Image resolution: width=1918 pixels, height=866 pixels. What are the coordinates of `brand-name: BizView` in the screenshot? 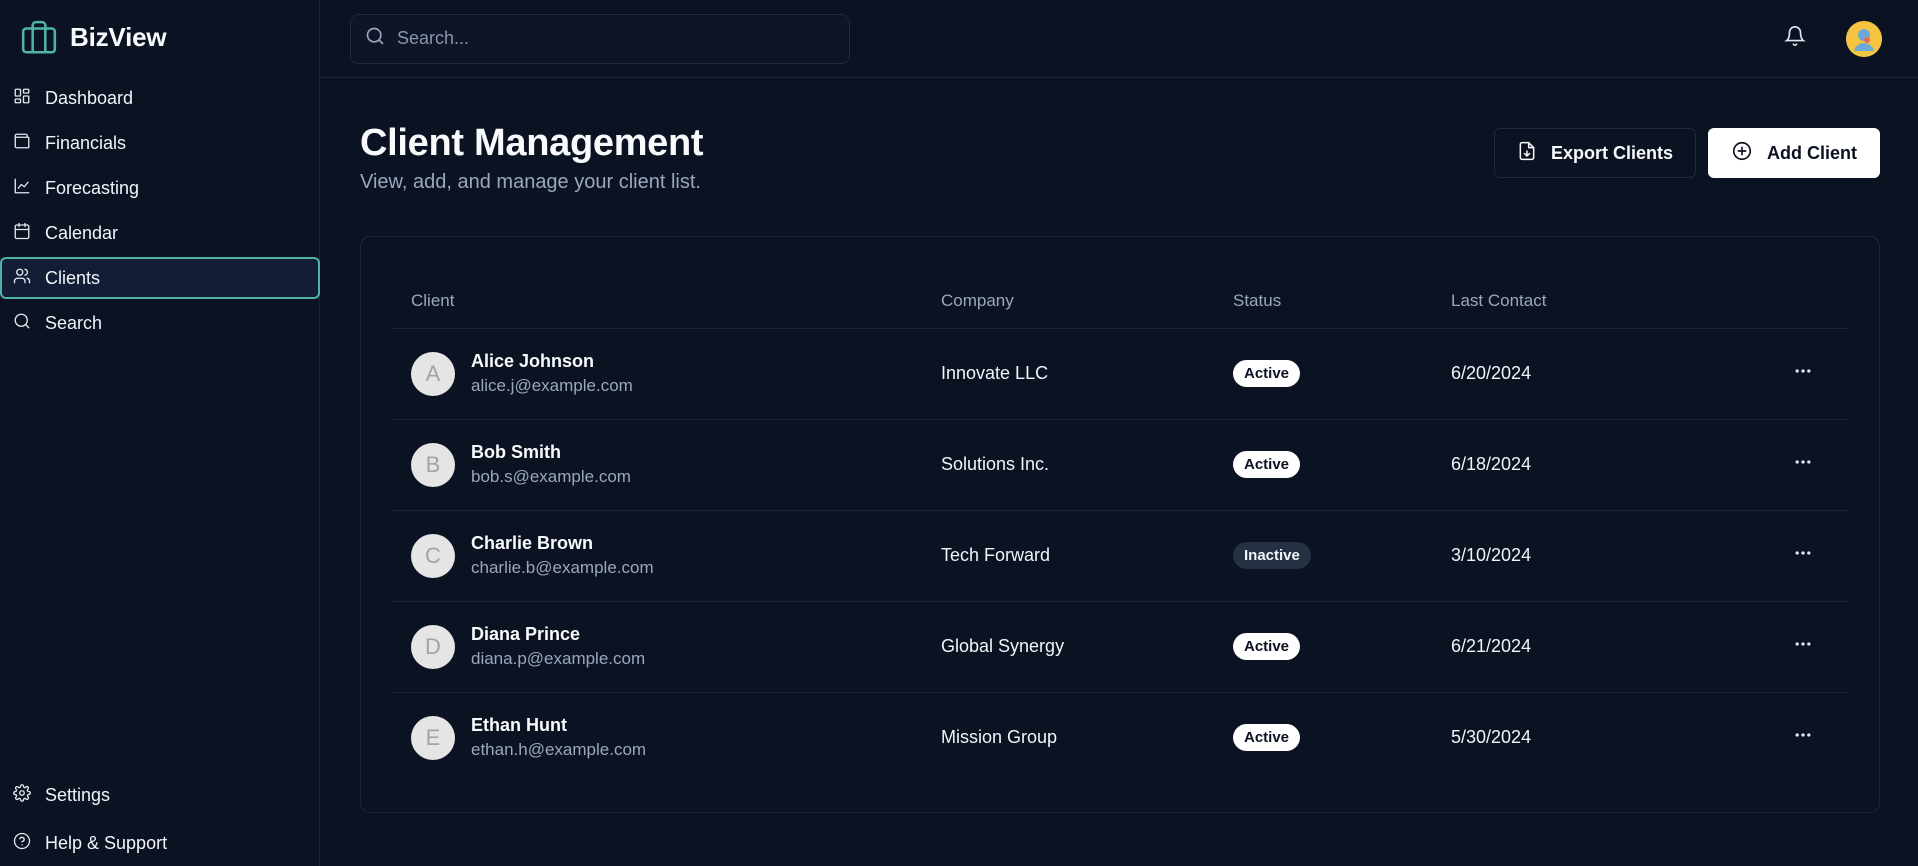 It's located at (118, 37).